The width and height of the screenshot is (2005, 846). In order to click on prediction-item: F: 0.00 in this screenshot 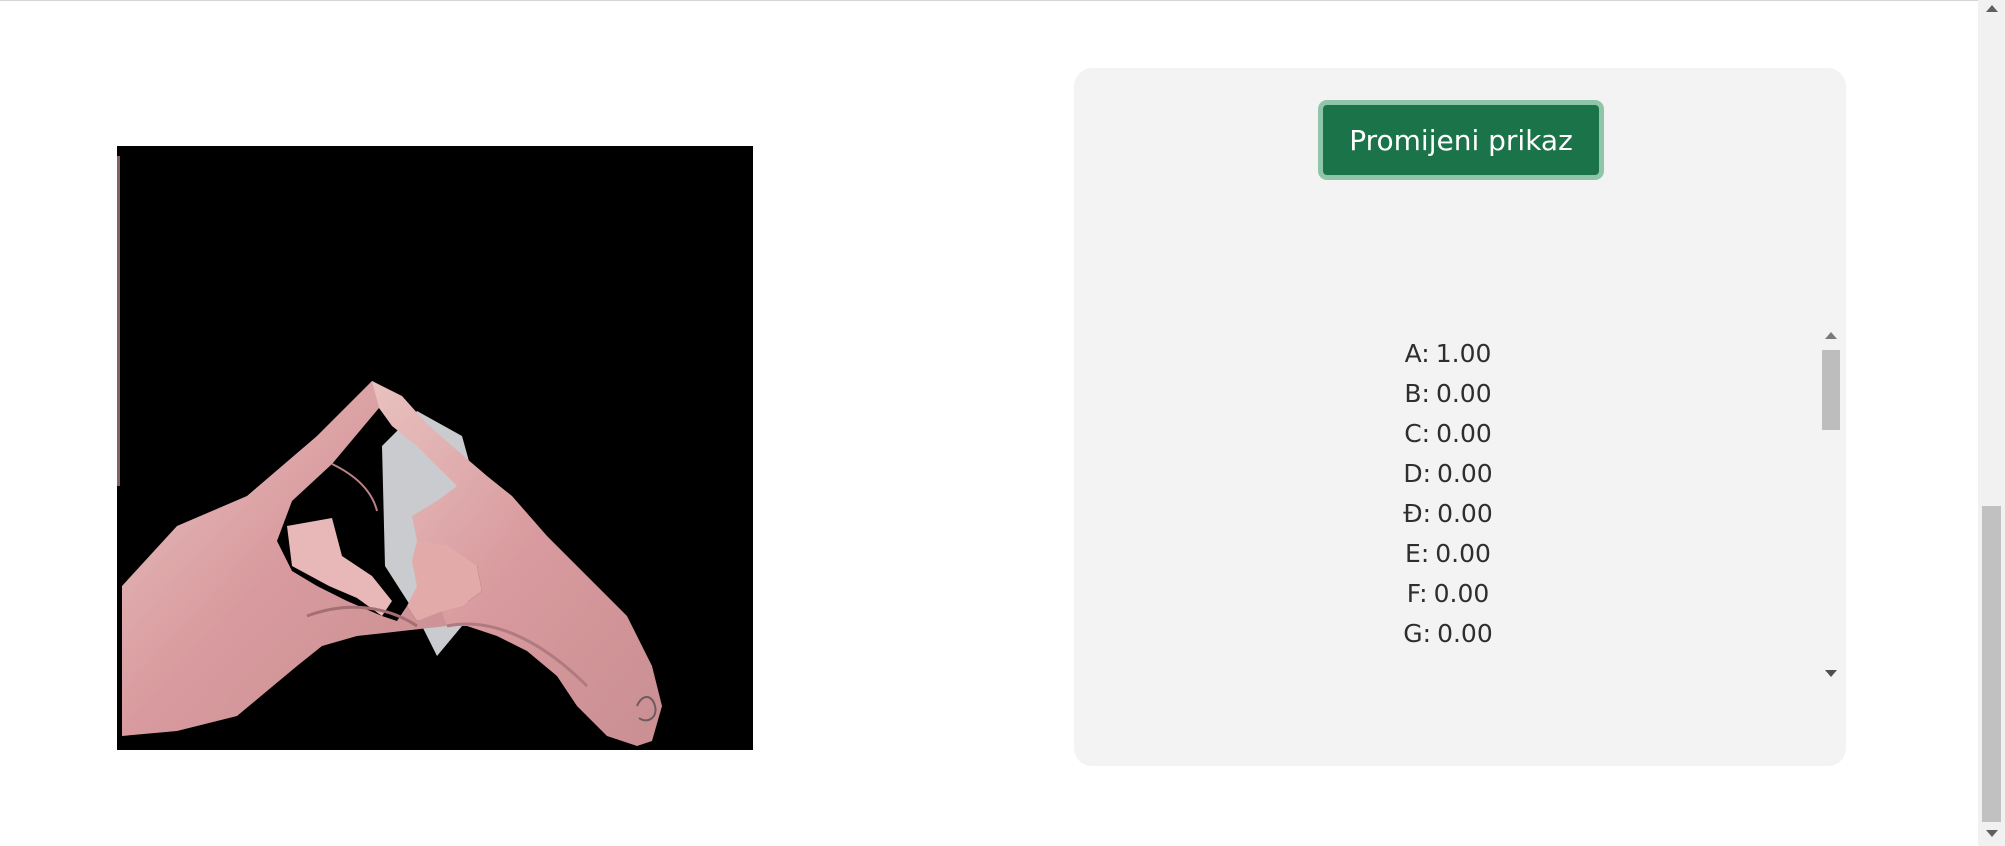, I will do `click(1448, 594)`.